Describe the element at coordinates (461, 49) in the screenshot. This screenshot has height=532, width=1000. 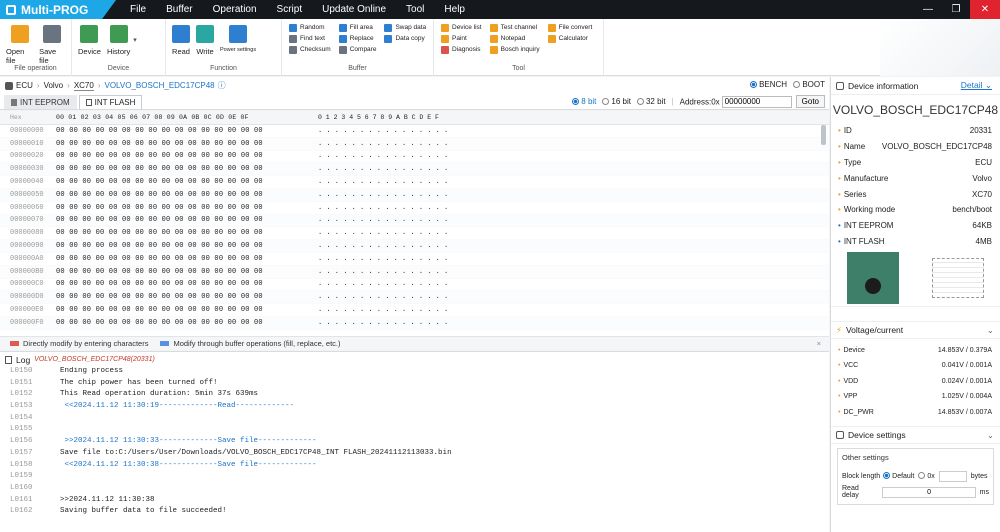
I see `diagnosis-button: Diagnosis` at that location.